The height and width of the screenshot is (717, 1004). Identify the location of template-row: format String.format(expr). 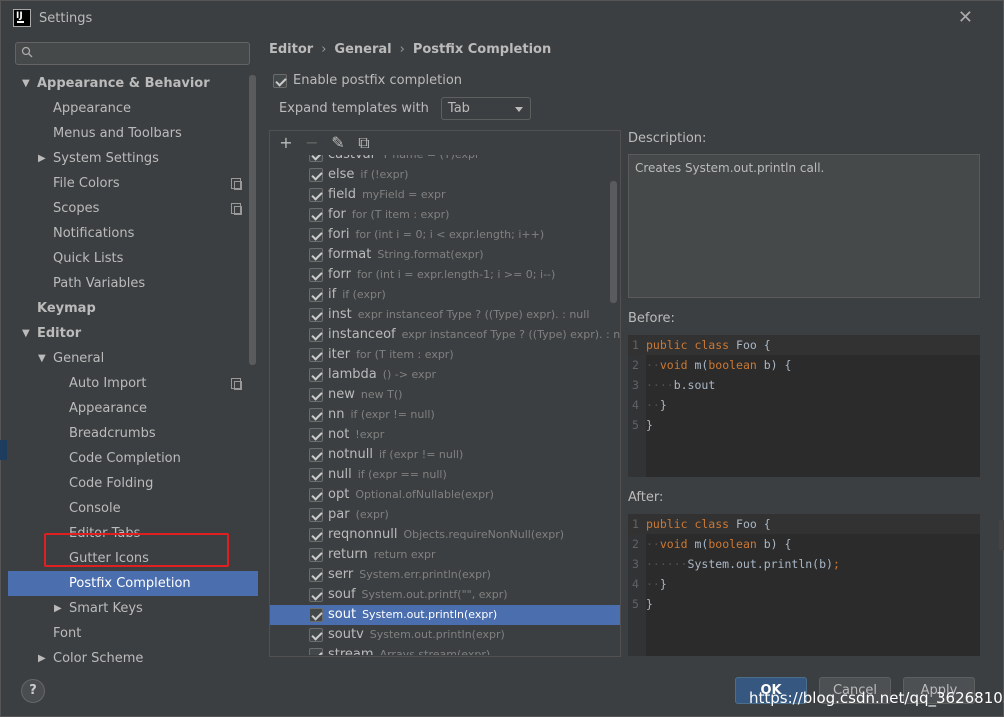
(445, 255).